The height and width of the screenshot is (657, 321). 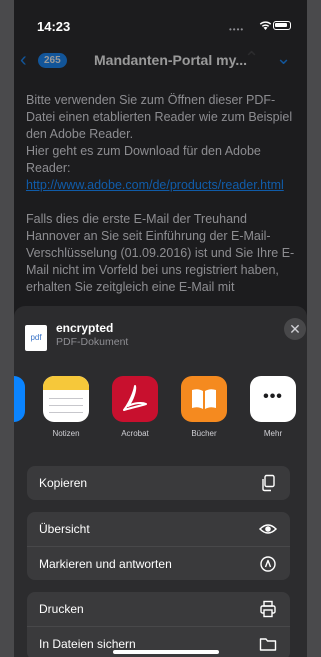 I want to click on action-copy: Kopieren, so click(x=158, y=483).